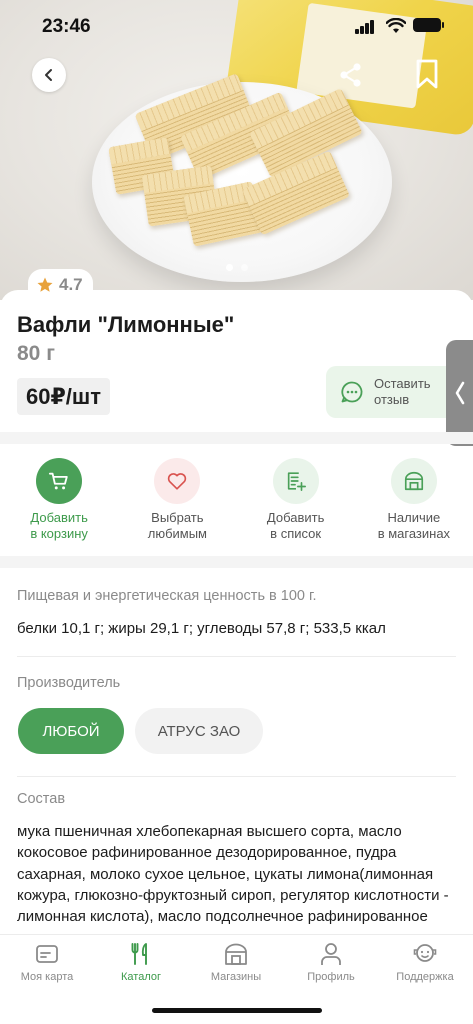 The height and width of the screenshot is (1024, 473). Describe the element at coordinates (425, 977) in the screenshot. I see `tab-label: Поддержка` at that location.